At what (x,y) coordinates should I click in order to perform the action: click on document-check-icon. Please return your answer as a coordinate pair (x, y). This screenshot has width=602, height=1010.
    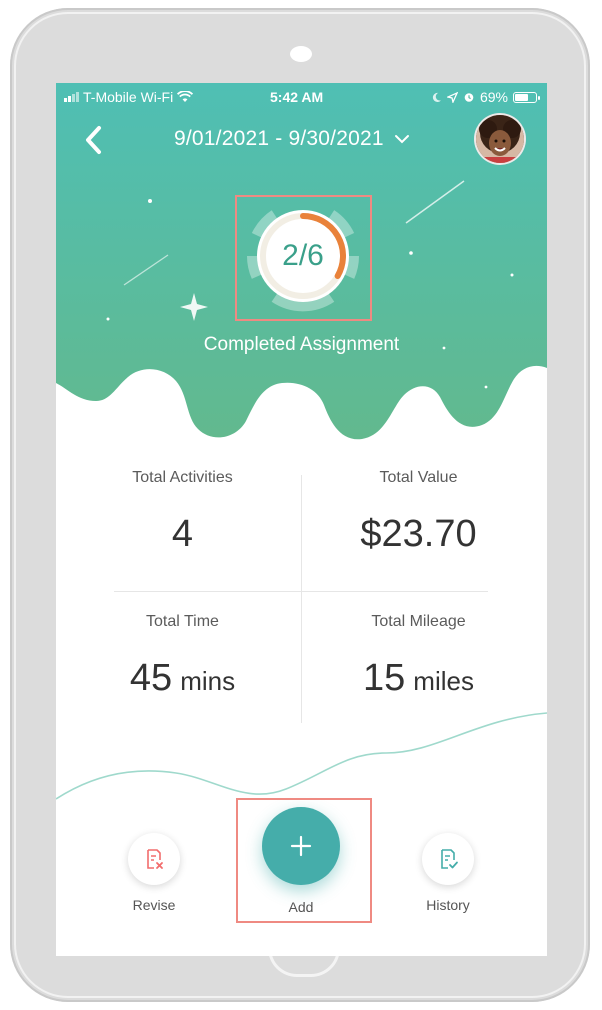
    Looking at the image, I should click on (449, 859).